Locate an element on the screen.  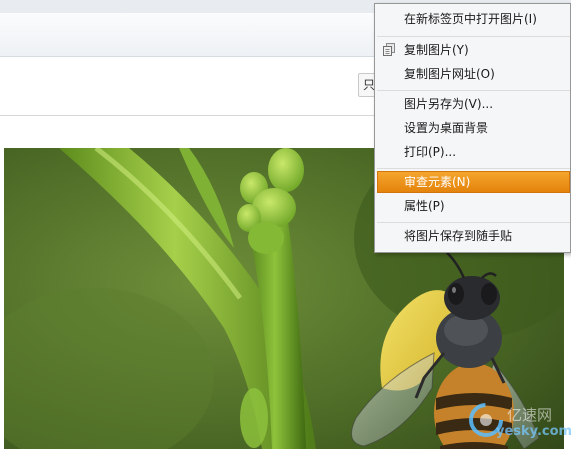
menu-item-inspect-element: 审查元素(N) is located at coordinates (473, 182).